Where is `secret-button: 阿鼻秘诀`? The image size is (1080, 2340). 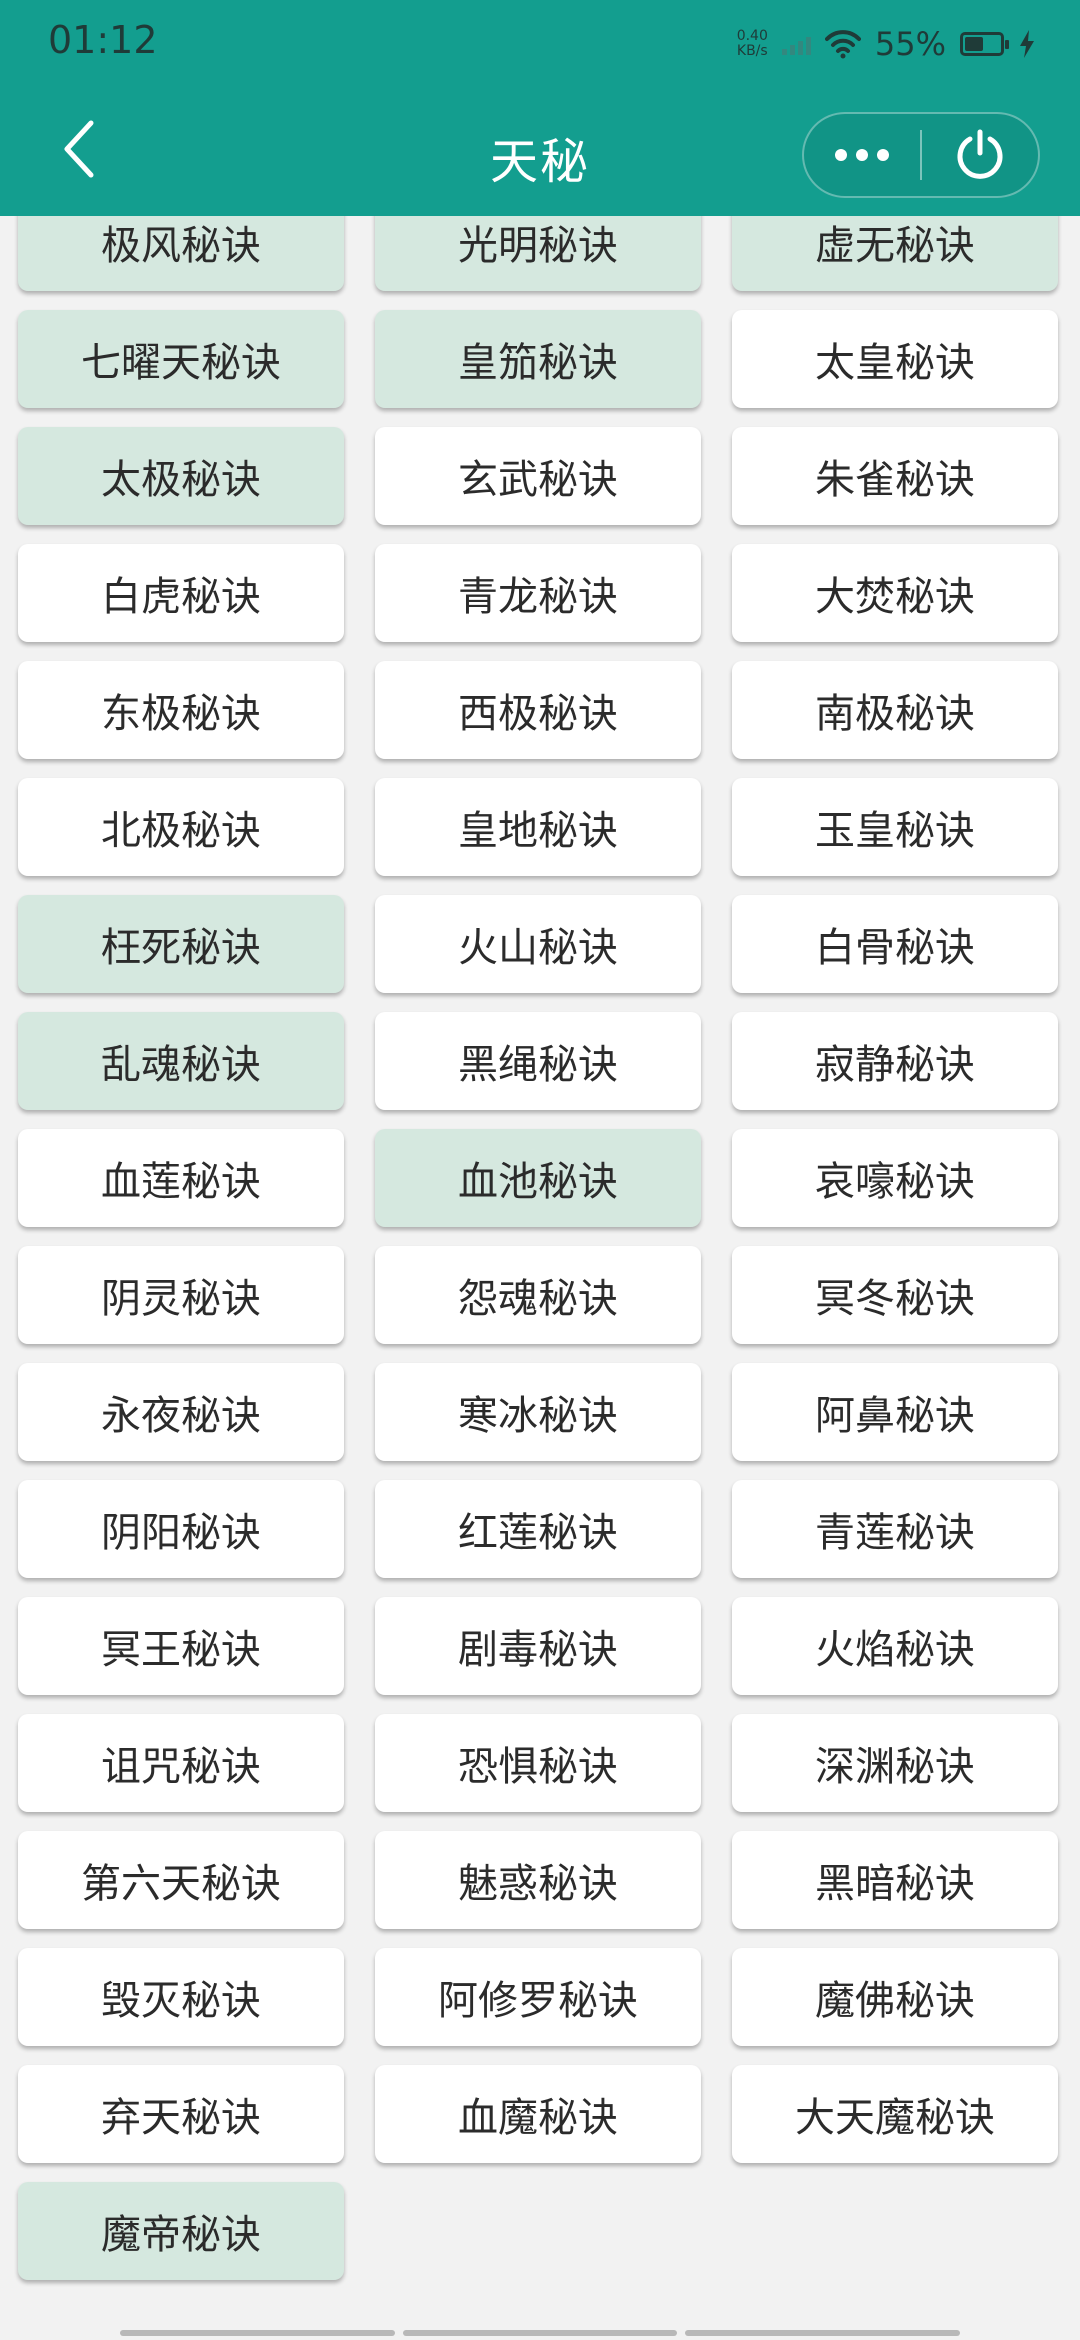
secret-button: 阿鼻秘诀 is located at coordinates (895, 1412).